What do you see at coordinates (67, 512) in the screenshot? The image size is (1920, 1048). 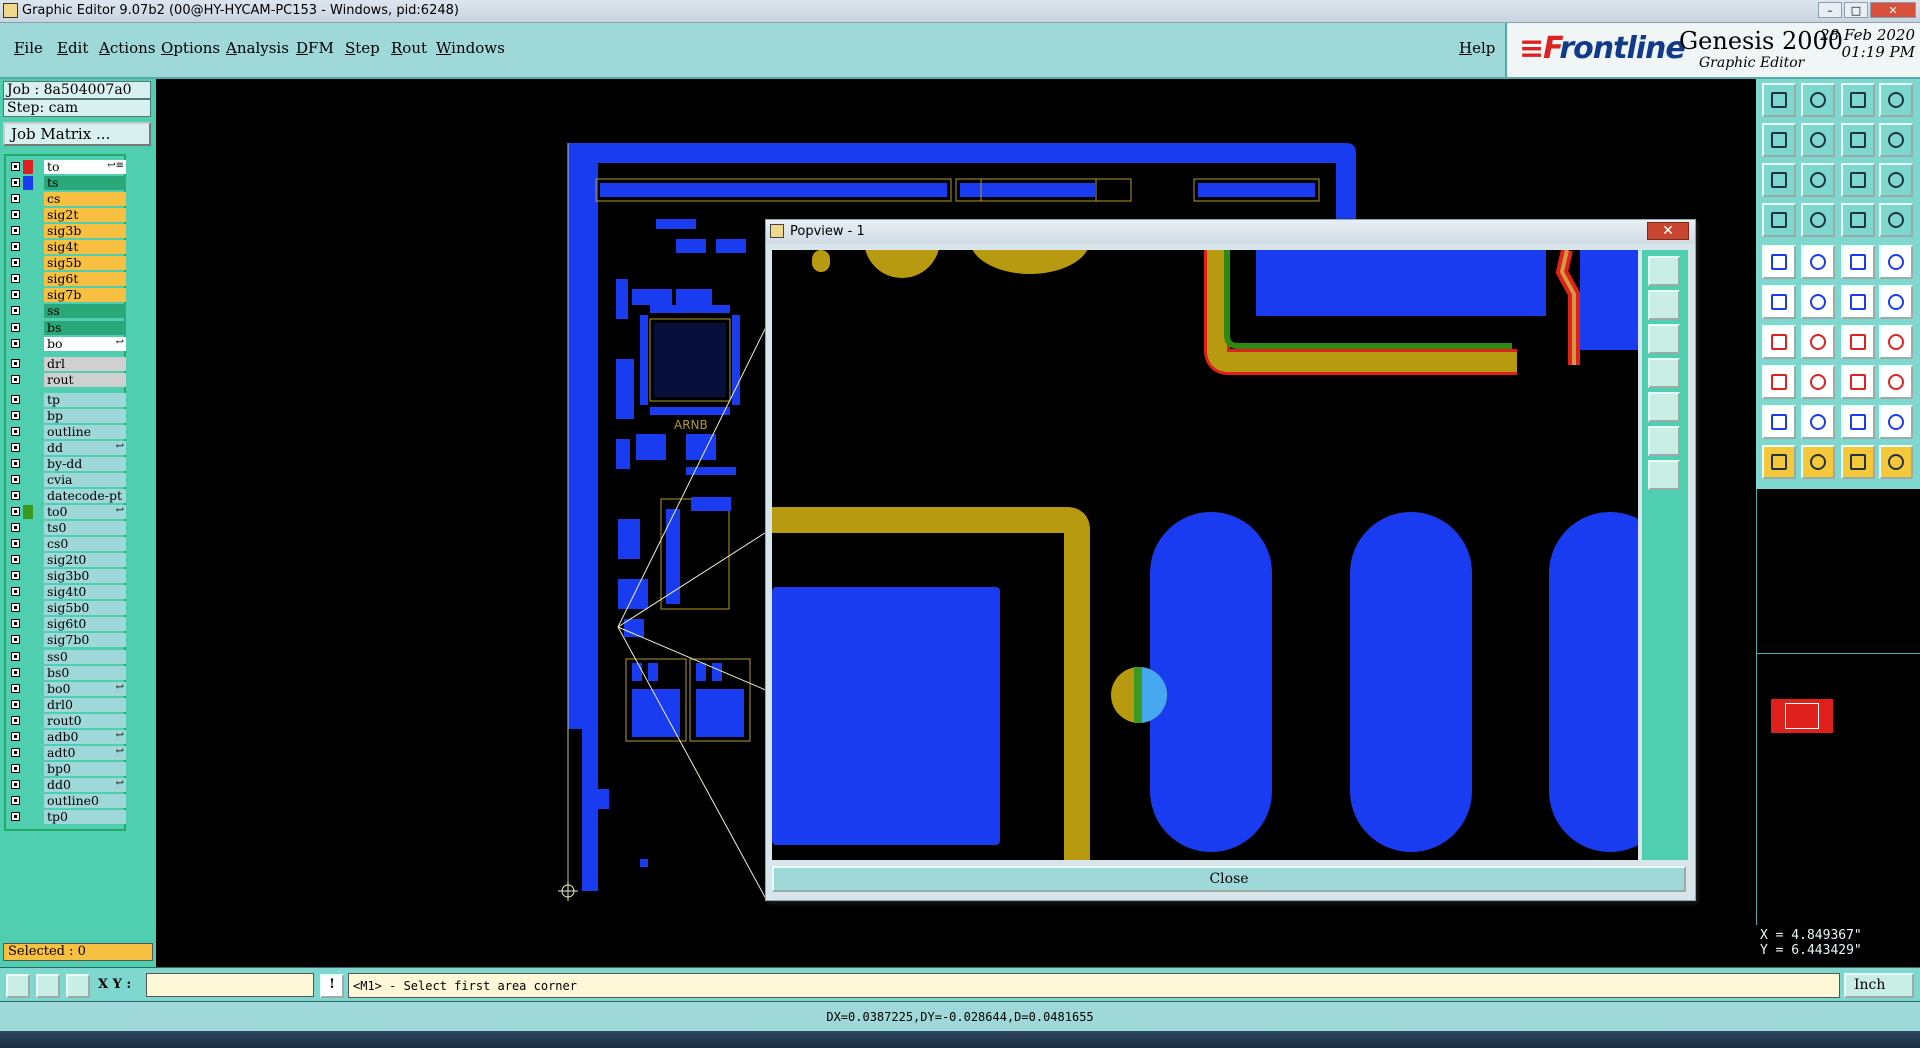 I see `layer-row-to0: to0 ↩` at bounding box center [67, 512].